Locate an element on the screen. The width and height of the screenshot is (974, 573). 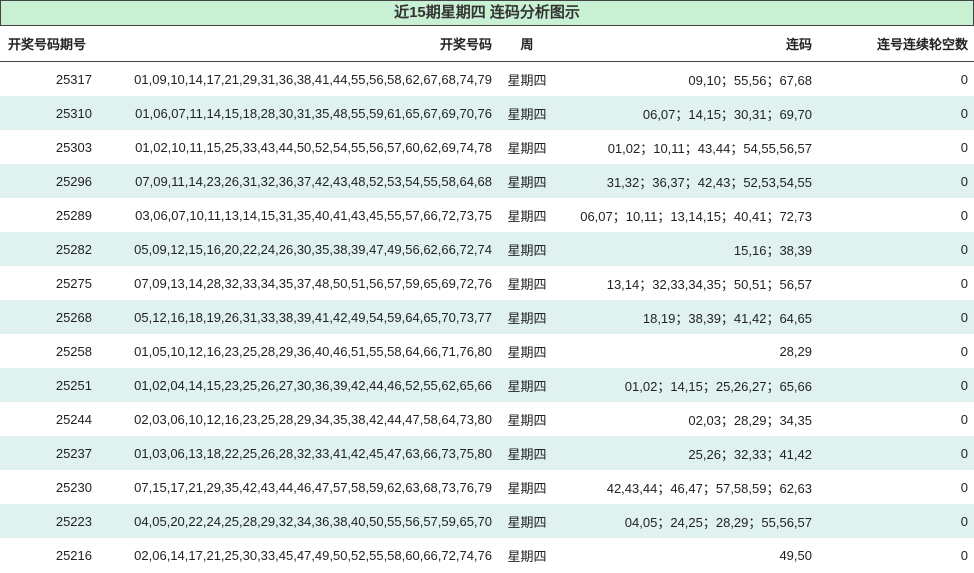
cell-period: 25282 is located at coordinates (49, 249).